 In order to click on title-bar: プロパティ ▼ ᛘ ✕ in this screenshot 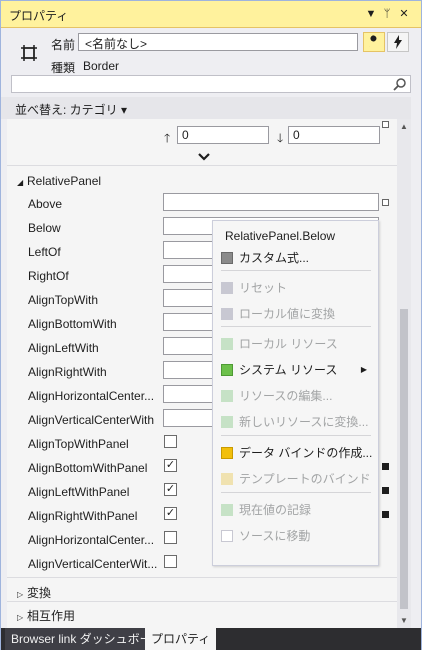, I will do `click(211, 14)`.